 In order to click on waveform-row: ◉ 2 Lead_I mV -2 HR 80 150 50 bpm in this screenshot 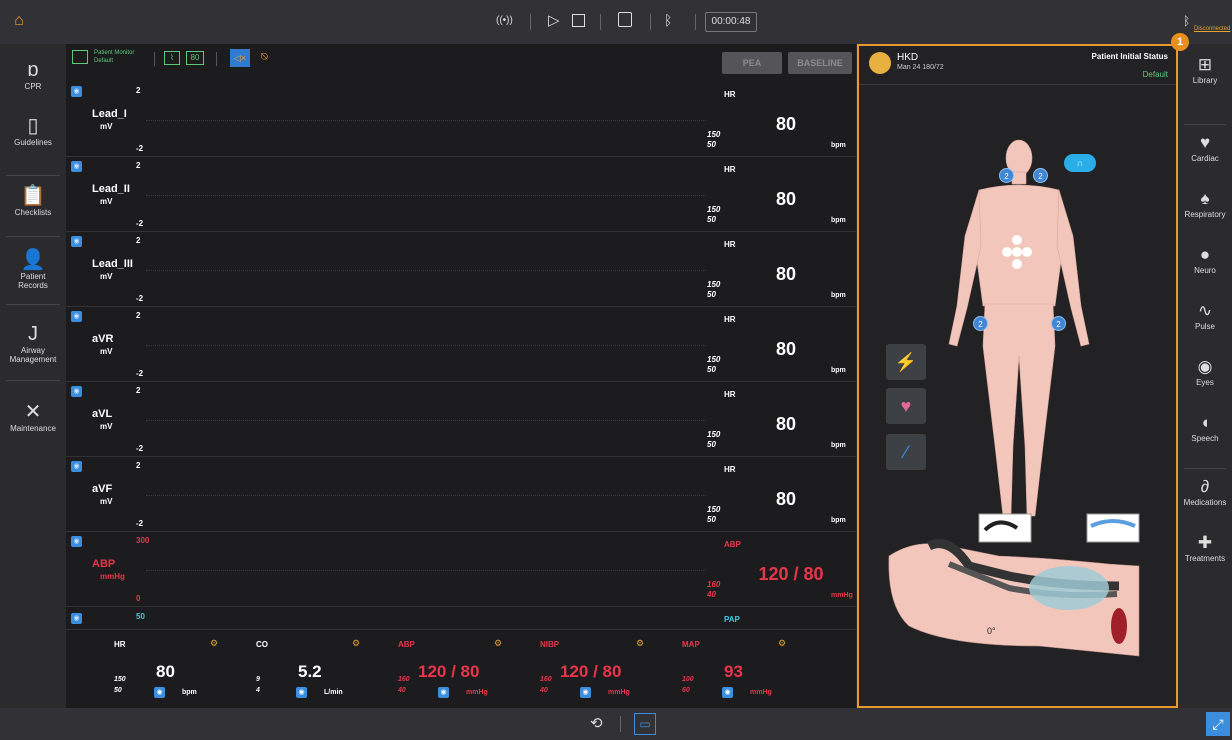, I will do `click(461, 119)`.